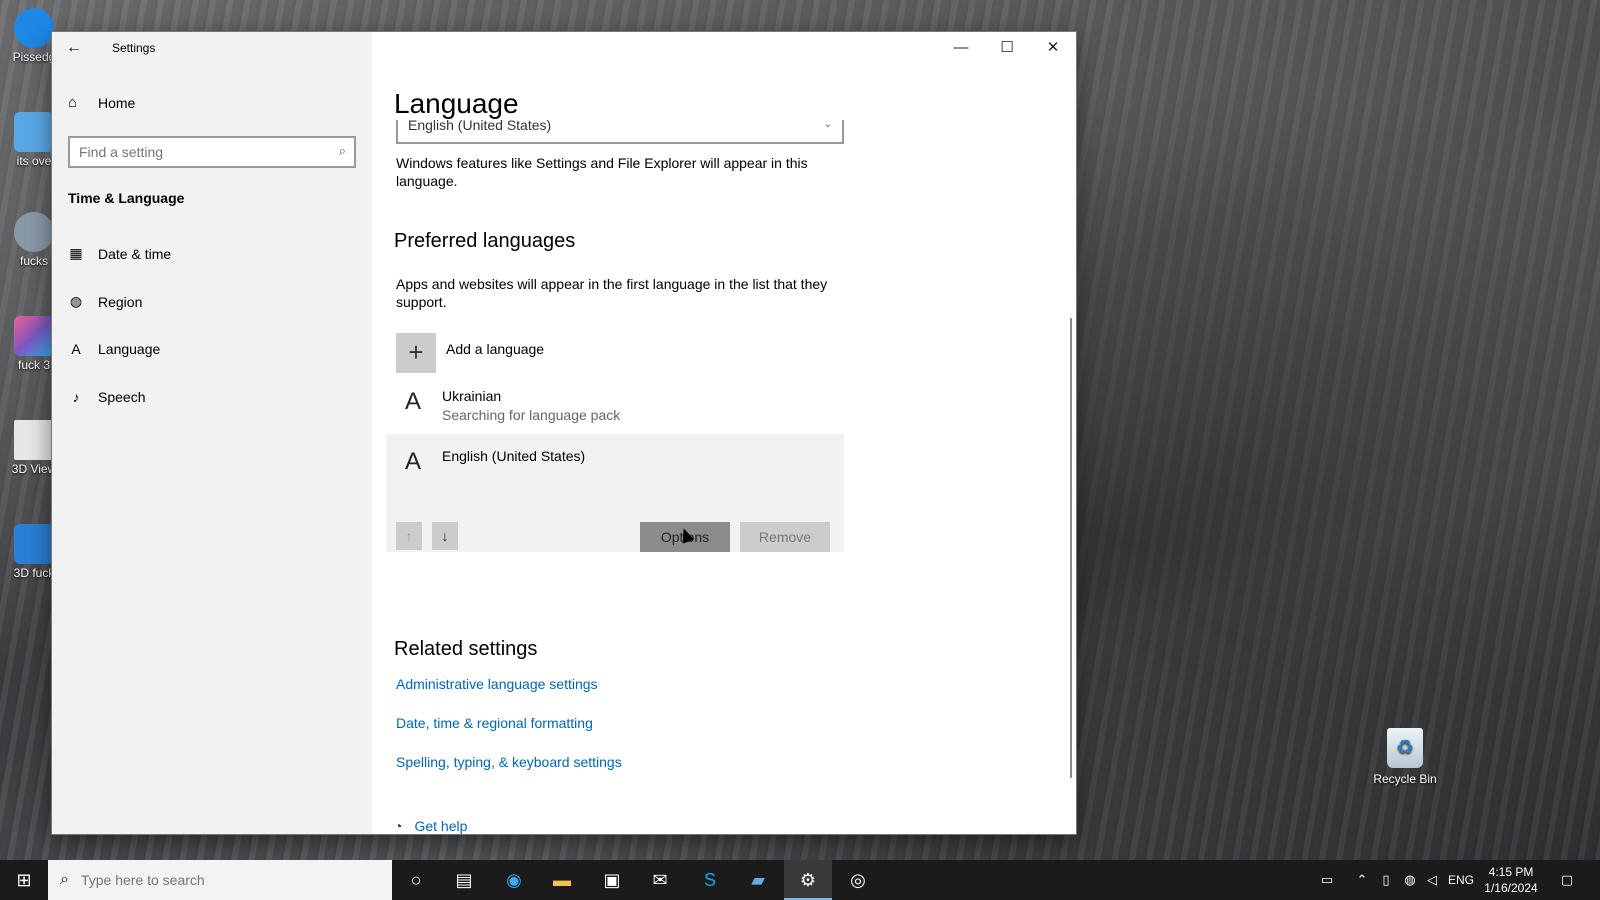 Image resolution: width=1600 pixels, height=900 pixels. I want to click on language-name: Ukrainian, so click(472, 396).